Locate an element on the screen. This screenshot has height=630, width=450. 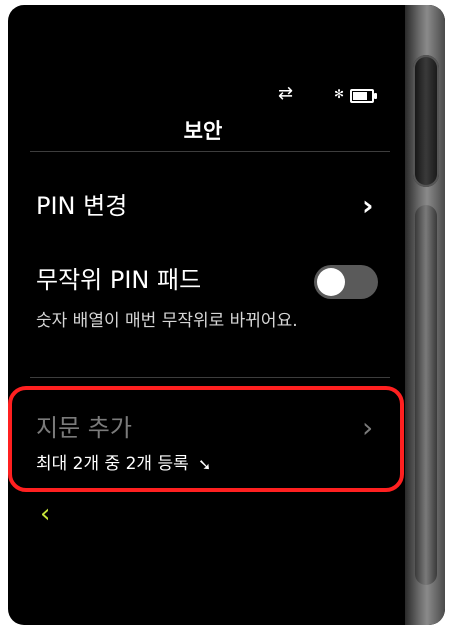
add-fingerprint-label: 지문 추가 is located at coordinates (84, 428).